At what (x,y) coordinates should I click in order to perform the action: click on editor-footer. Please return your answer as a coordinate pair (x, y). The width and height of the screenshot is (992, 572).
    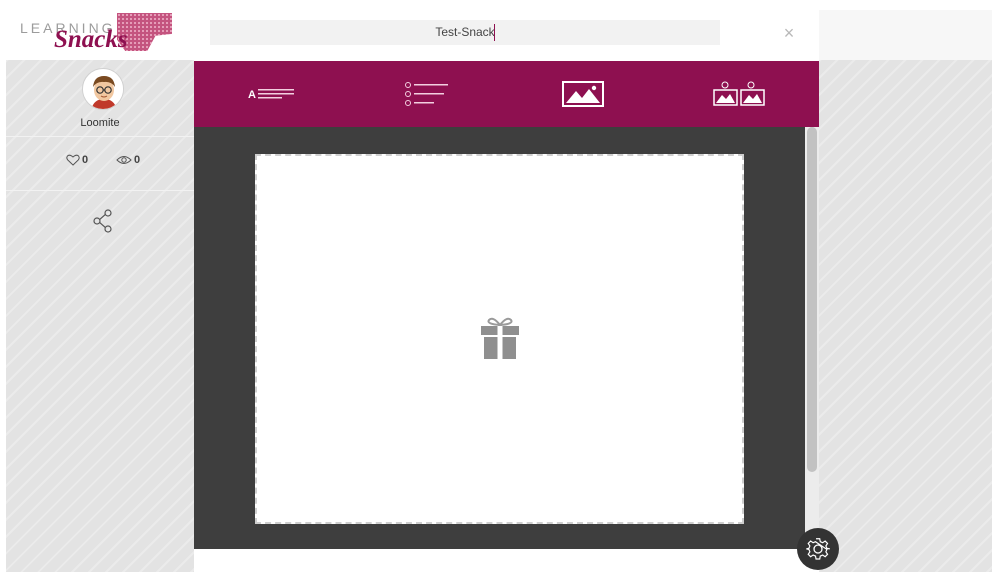
    Looking at the image, I should click on (506, 560).